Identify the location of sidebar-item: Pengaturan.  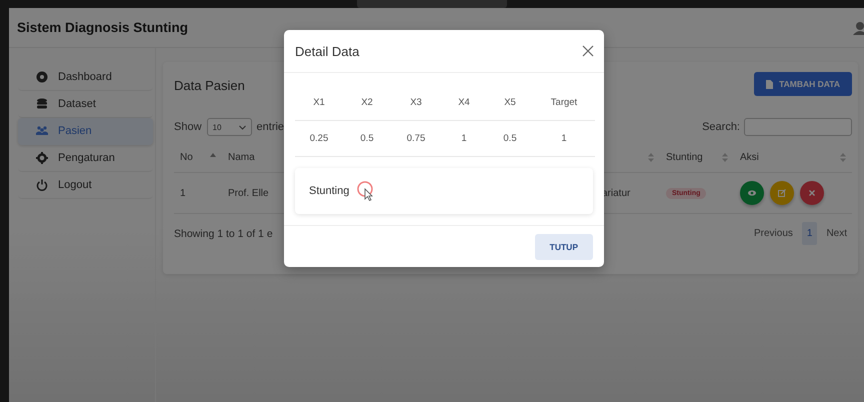
(85, 158).